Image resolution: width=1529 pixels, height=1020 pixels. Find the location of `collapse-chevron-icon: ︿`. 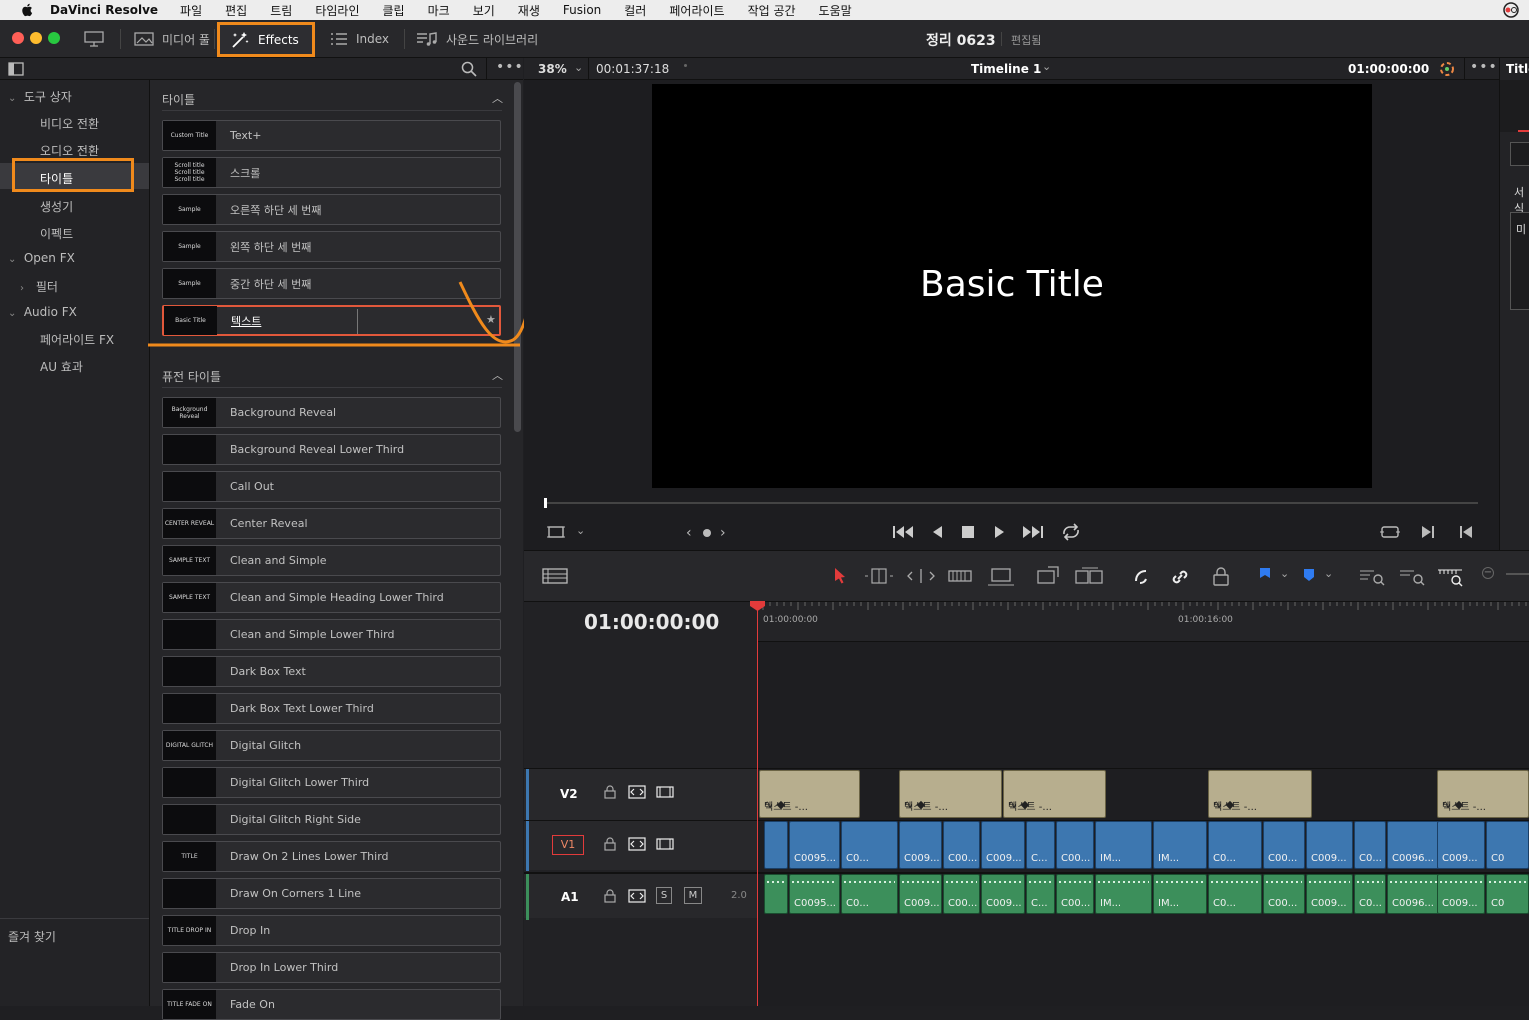

collapse-chevron-icon: ︿ is located at coordinates (497, 98).